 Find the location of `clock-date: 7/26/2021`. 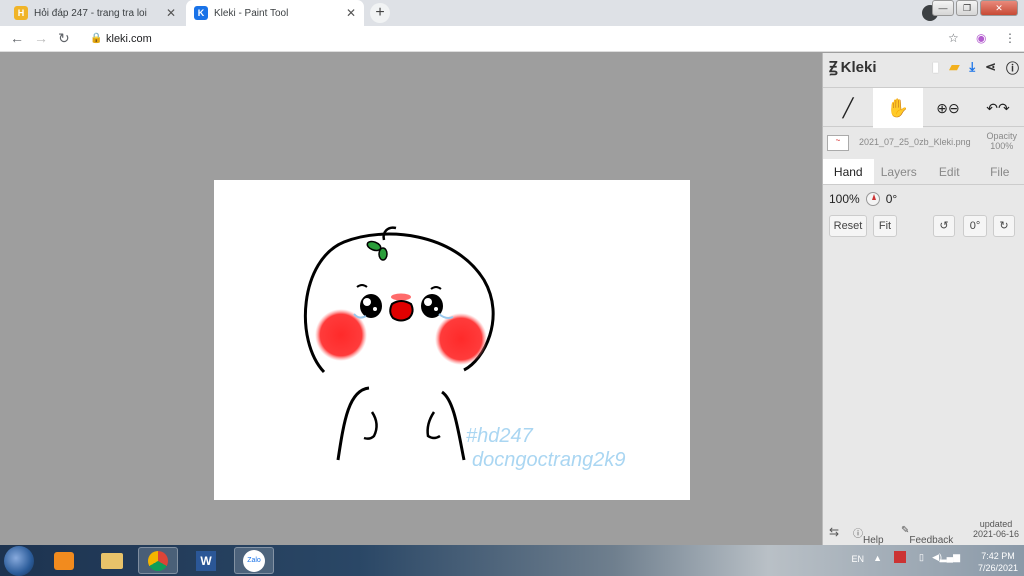

clock-date: 7/26/2021 is located at coordinates (997, 568).